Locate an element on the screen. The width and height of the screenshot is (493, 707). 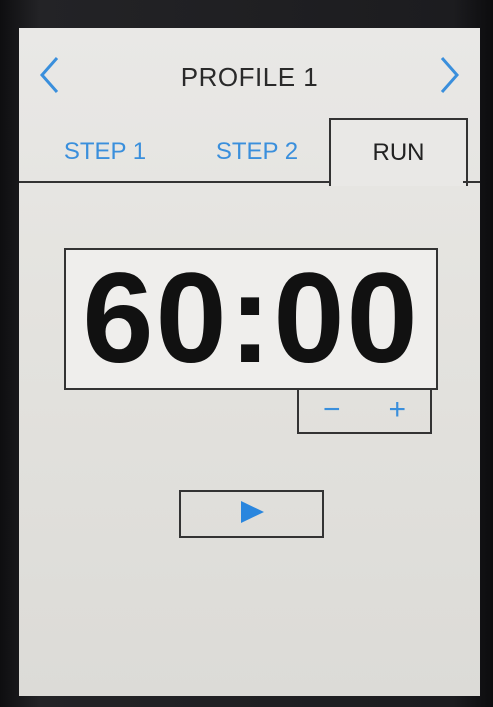
timer-value: 60:00 is located at coordinates (251, 318).